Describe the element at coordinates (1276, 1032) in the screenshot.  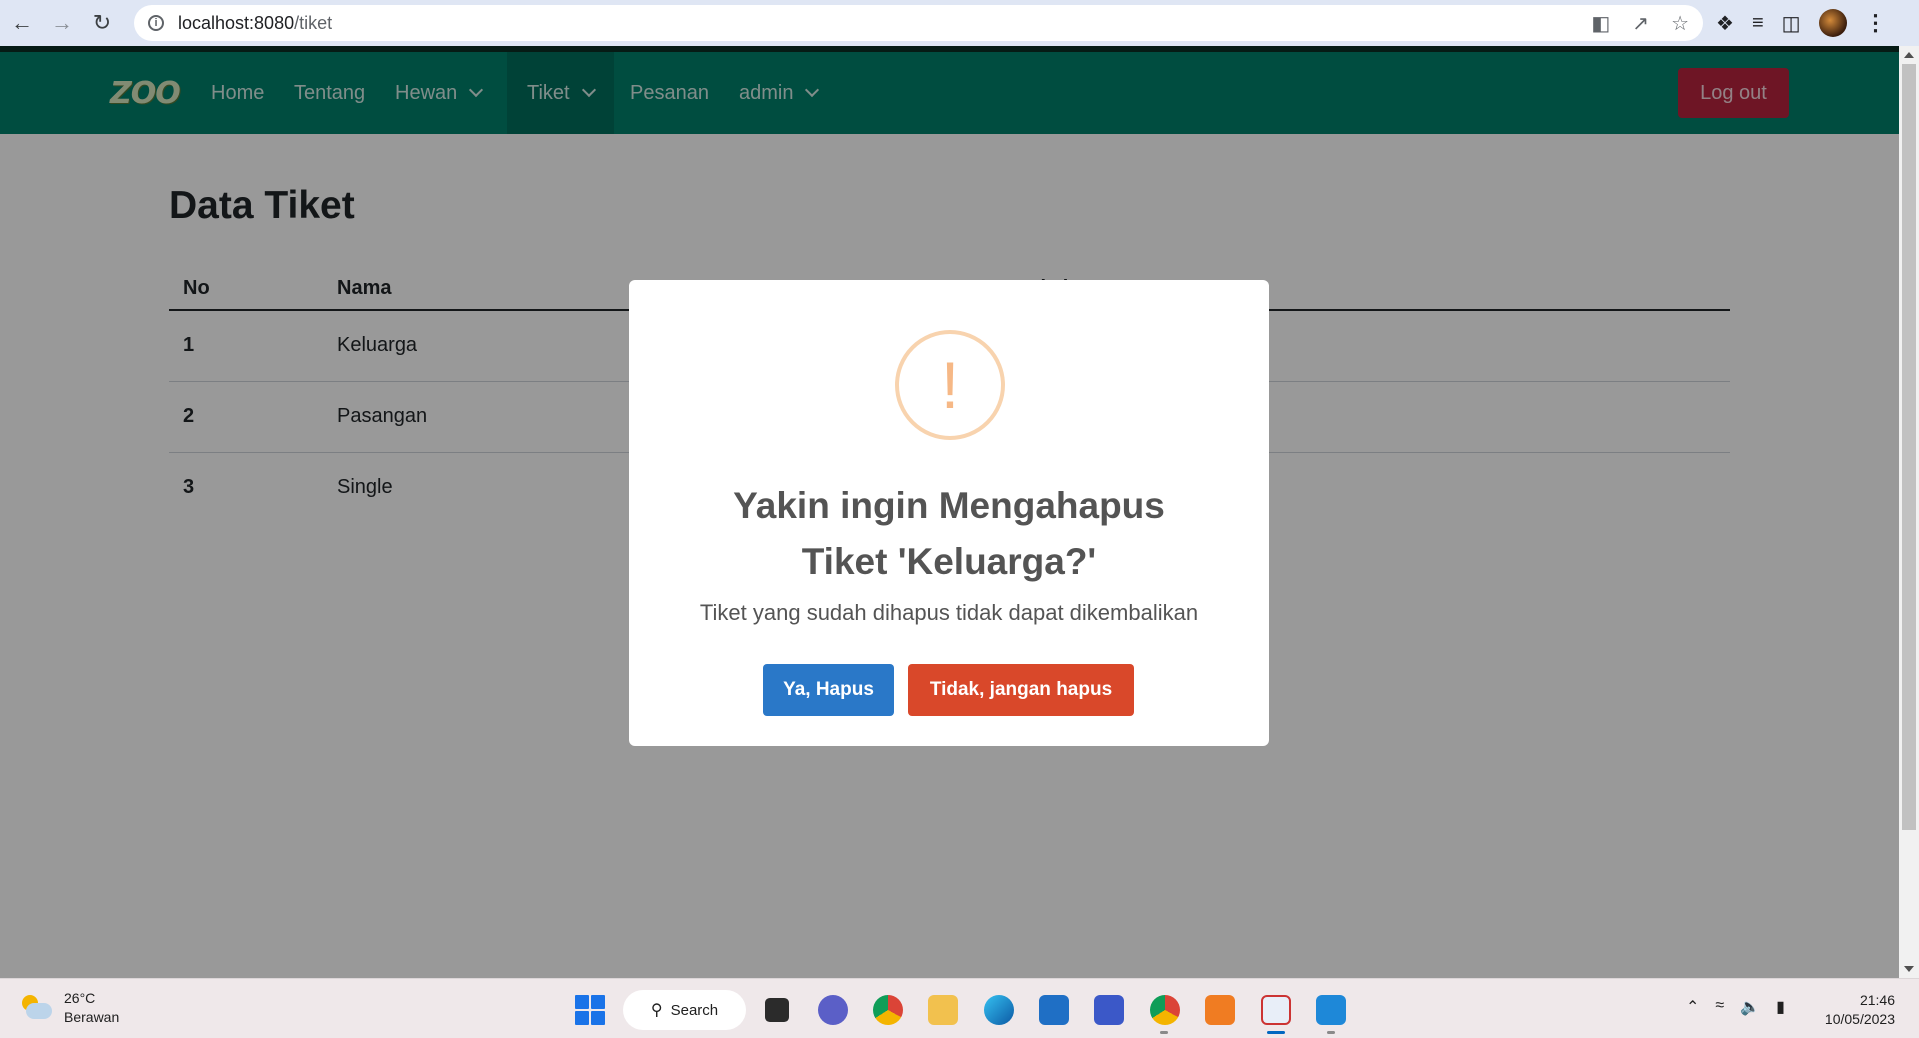
I see `active-app-indicator` at that location.